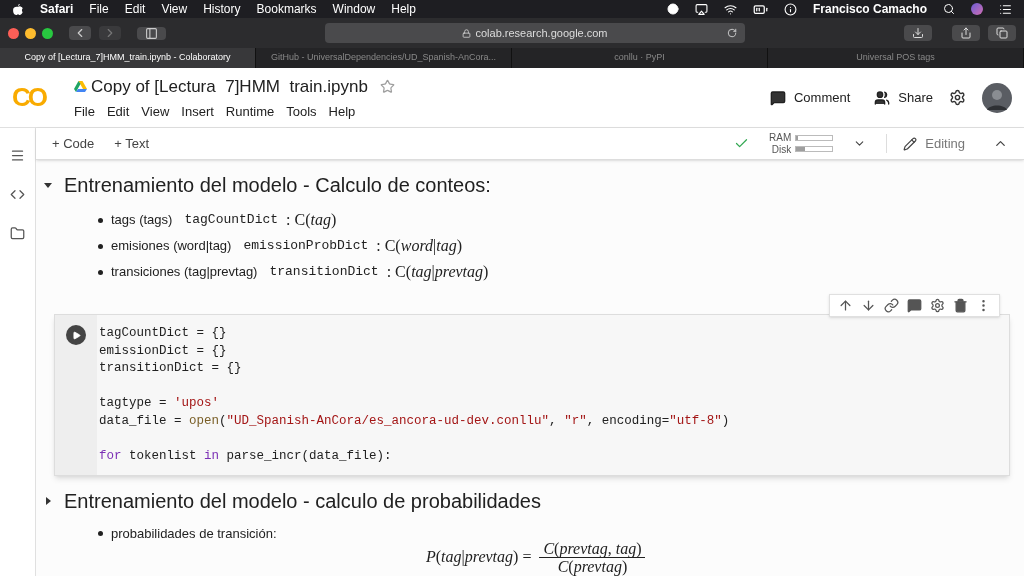 Image resolution: width=1024 pixels, height=576 pixels. I want to click on share-icon, so click(966, 33).